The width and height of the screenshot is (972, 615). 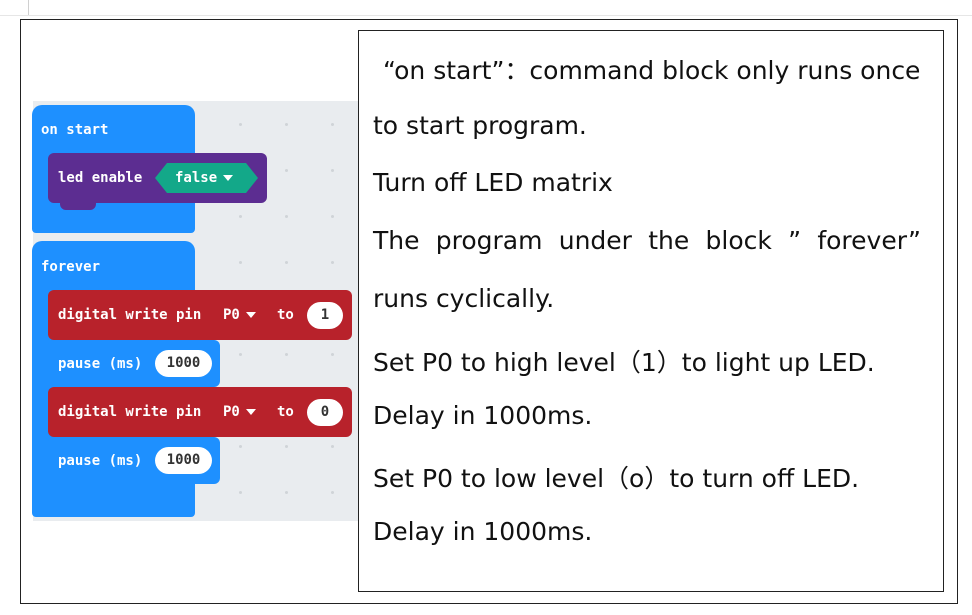 I want to click on pin-value-input: 0, so click(x=325, y=412).